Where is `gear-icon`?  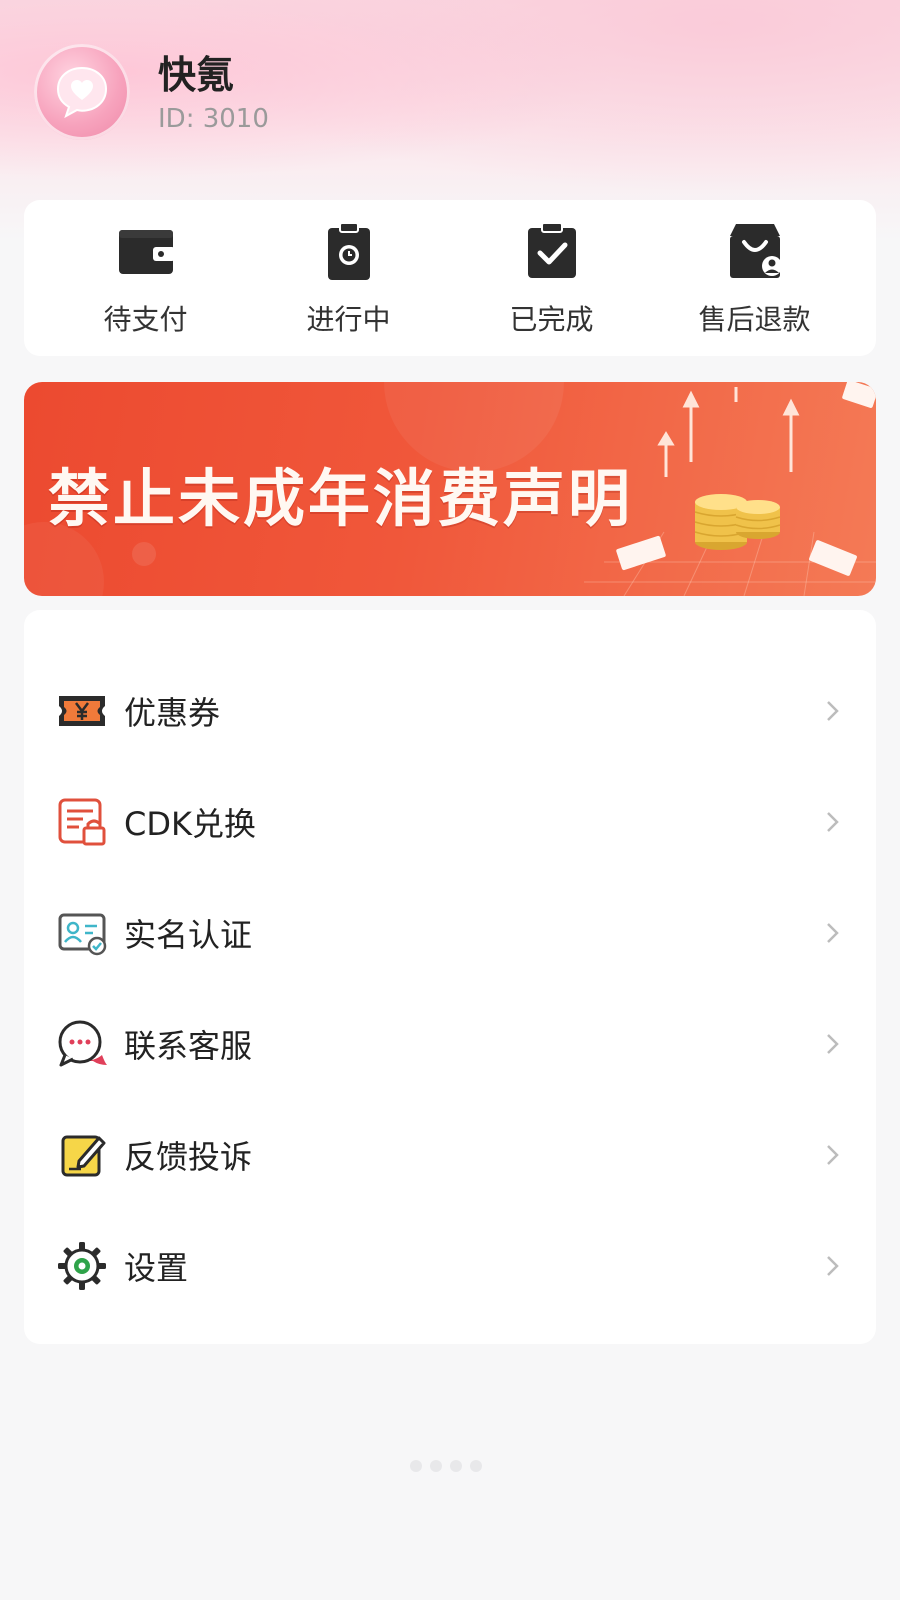
gear-icon is located at coordinates (82, 1265).